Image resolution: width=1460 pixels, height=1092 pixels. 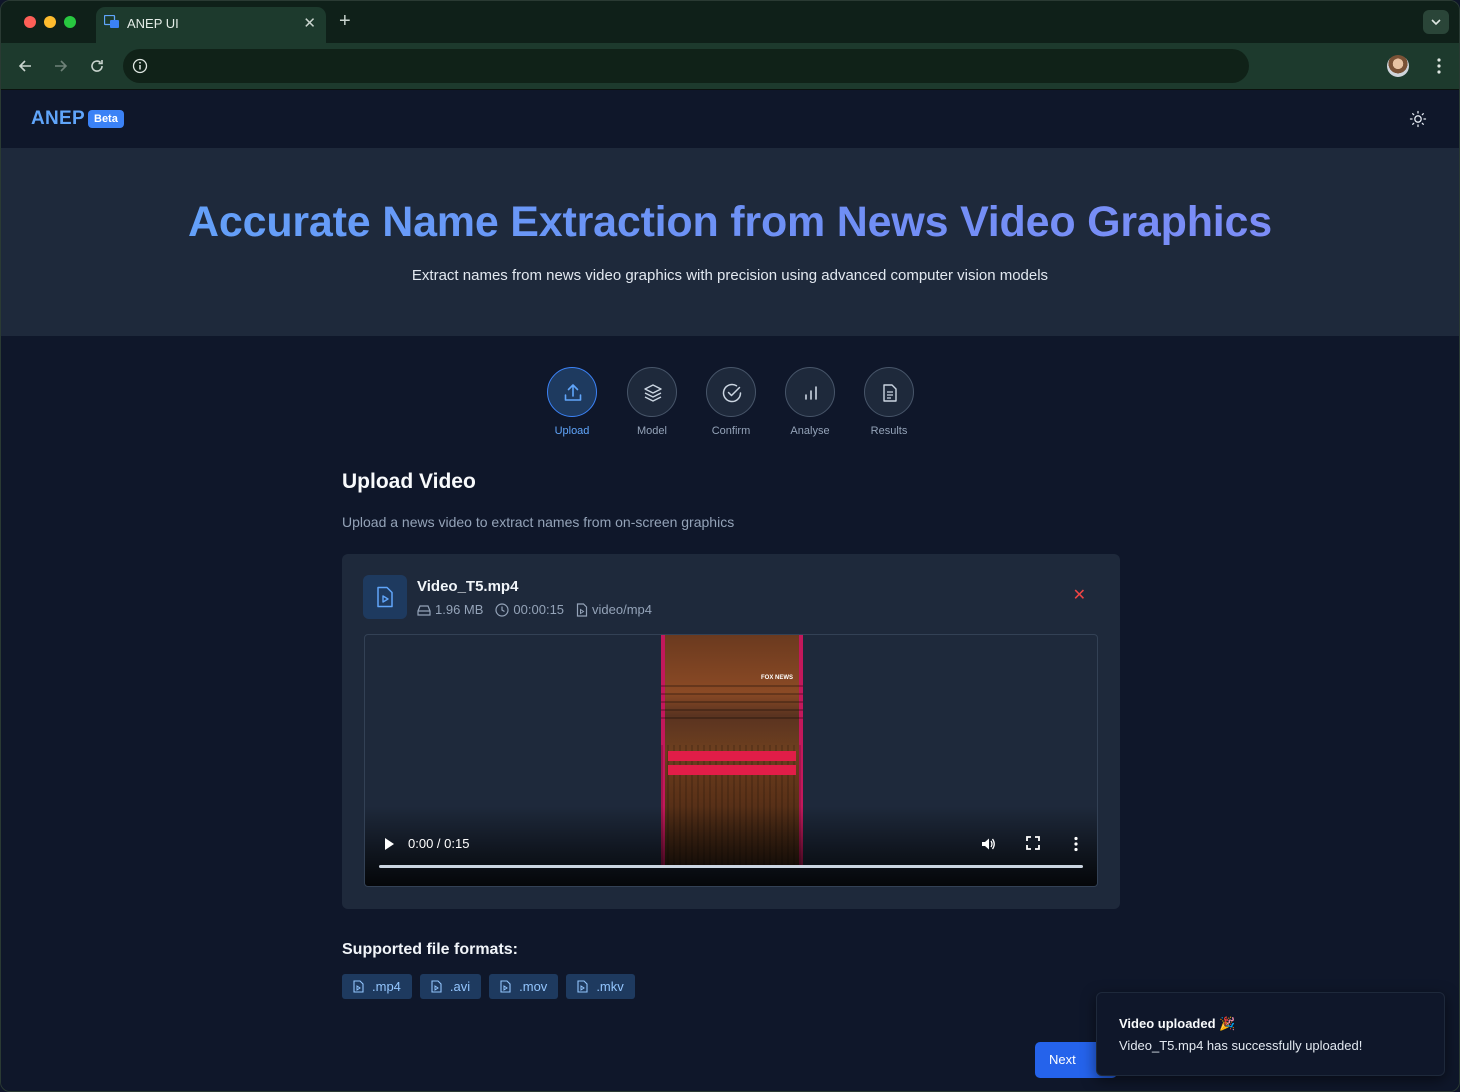 I want to click on step-results: Results, so click(x=889, y=402).